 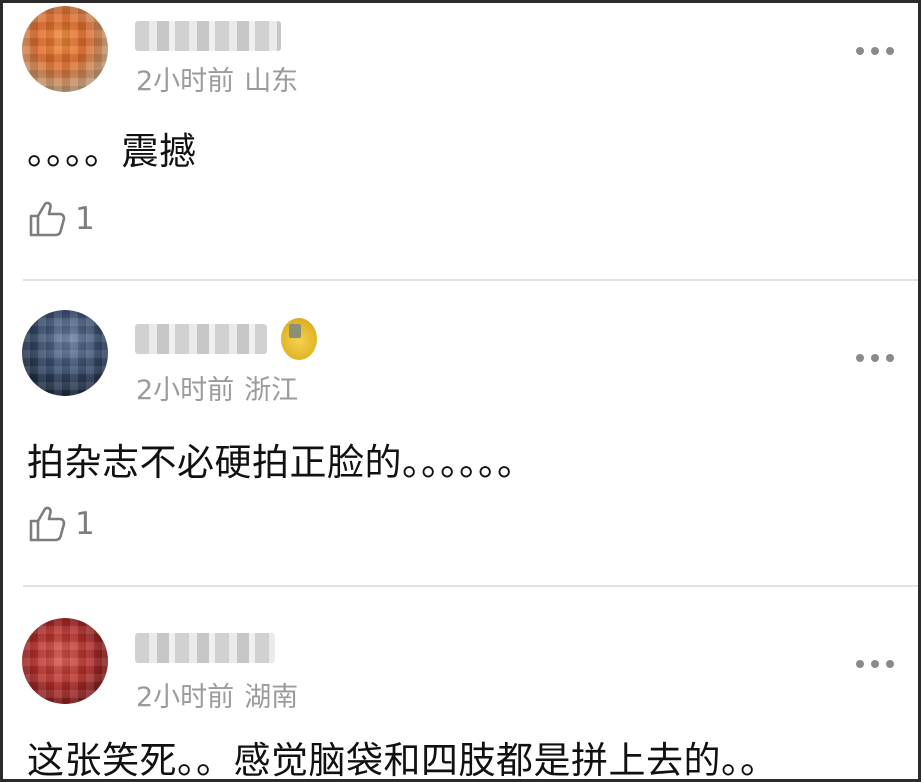 What do you see at coordinates (112, 151) in the screenshot?
I see `comment-text: 。。。。震撼` at bounding box center [112, 151].